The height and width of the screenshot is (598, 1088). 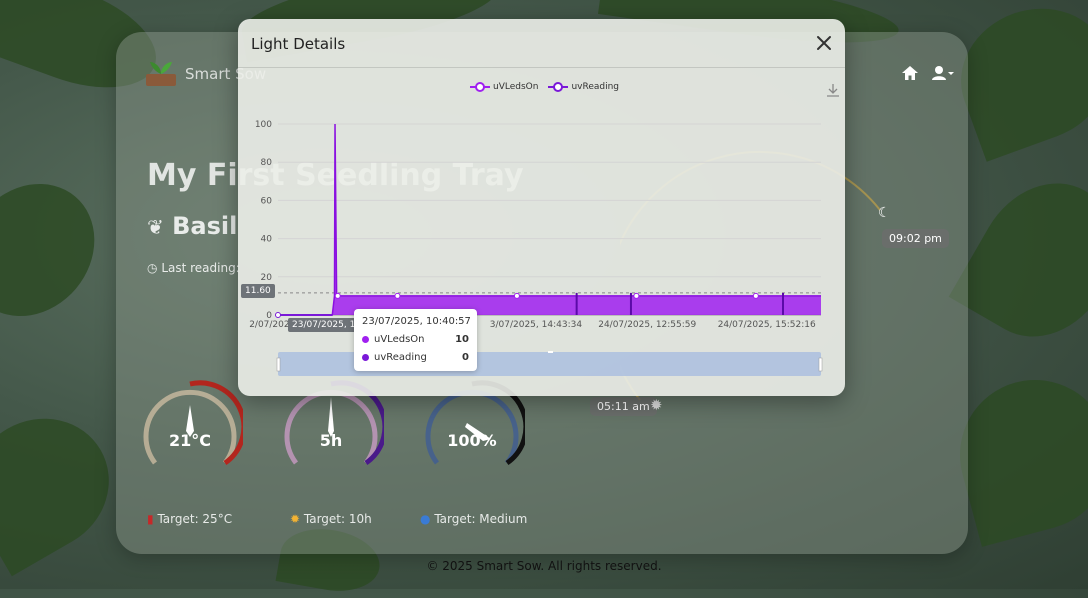 What do you see at coordinates (155, 227) in the screenshot?
I see `leaf-icon: ❦` at bounding box center [155, 227].